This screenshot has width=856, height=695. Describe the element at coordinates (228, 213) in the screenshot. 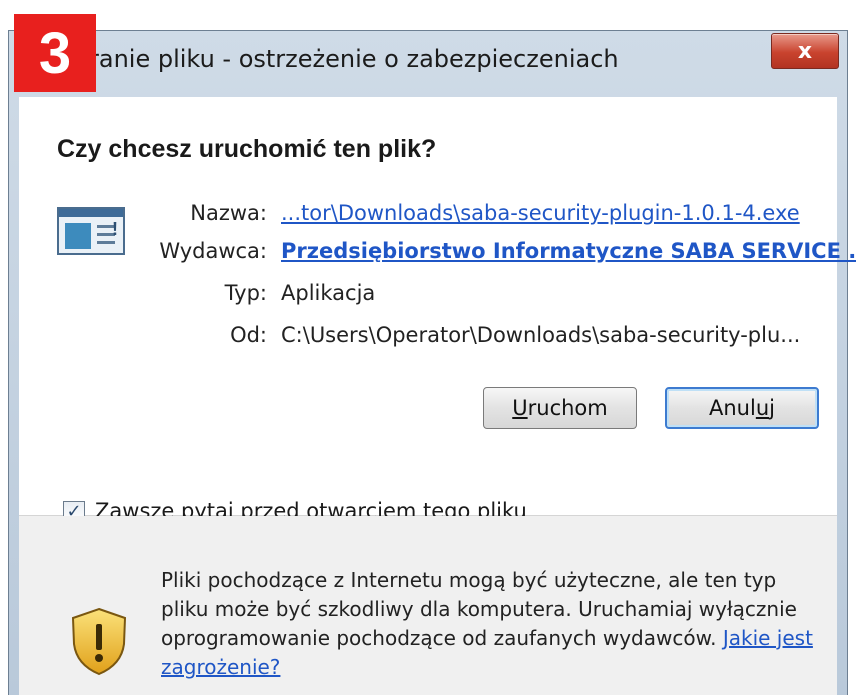

I see `name-label: Nazwa:` at that location.